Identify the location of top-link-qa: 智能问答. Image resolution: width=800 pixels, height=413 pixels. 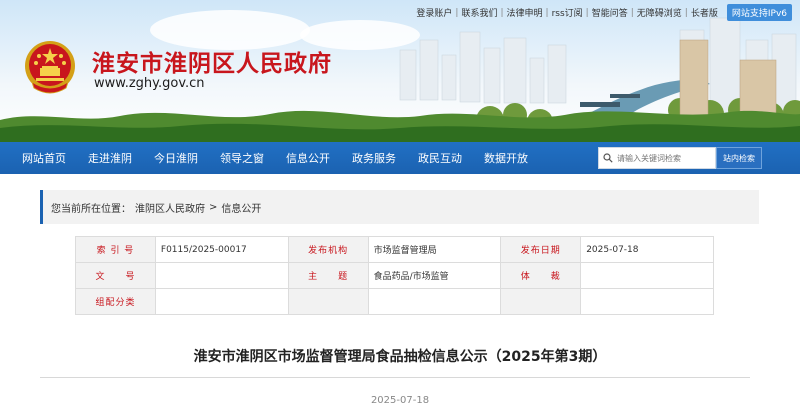
(610, 12).